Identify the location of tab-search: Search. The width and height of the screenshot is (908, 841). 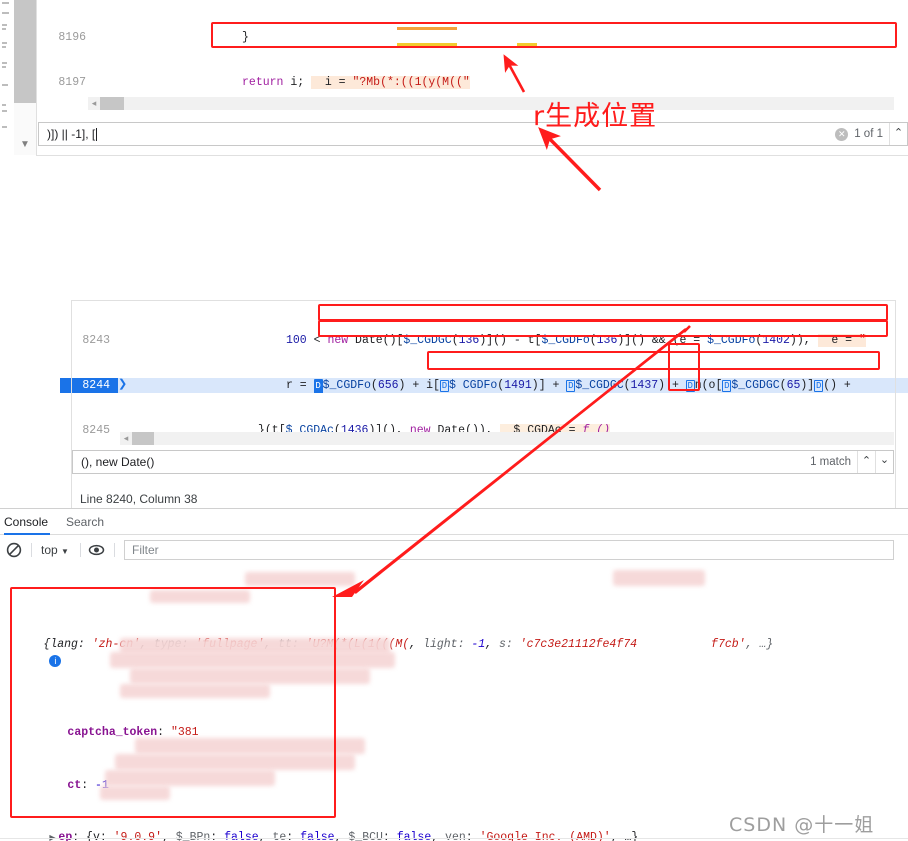
(87, 522).